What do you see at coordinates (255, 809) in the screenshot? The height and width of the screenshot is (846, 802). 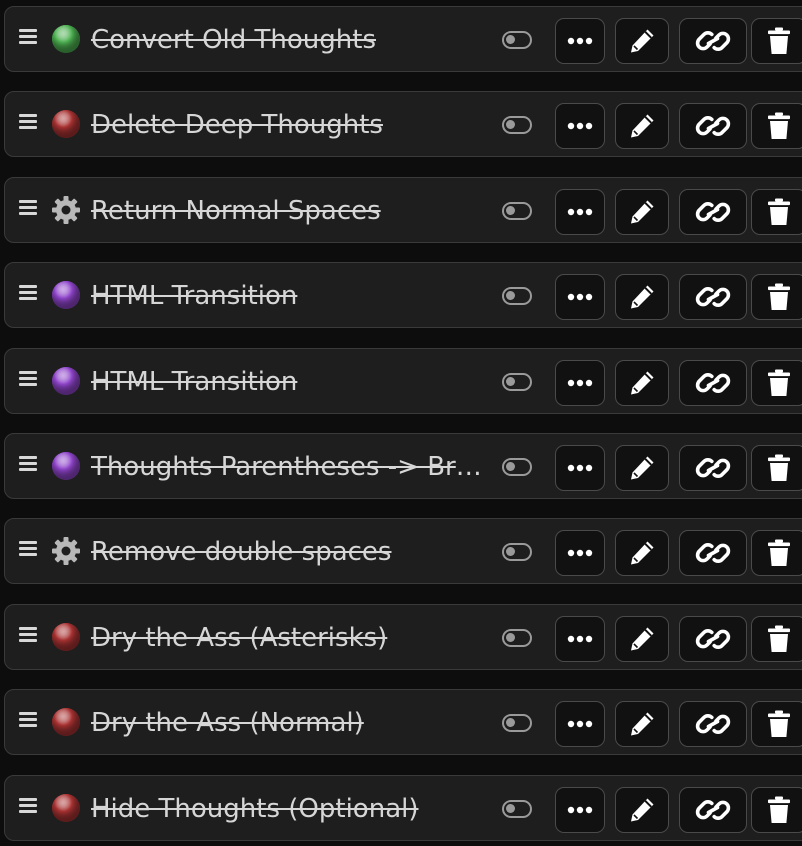 I see `script-name: Hide Thoughts (Optional)` at bounding box center [255, 809].